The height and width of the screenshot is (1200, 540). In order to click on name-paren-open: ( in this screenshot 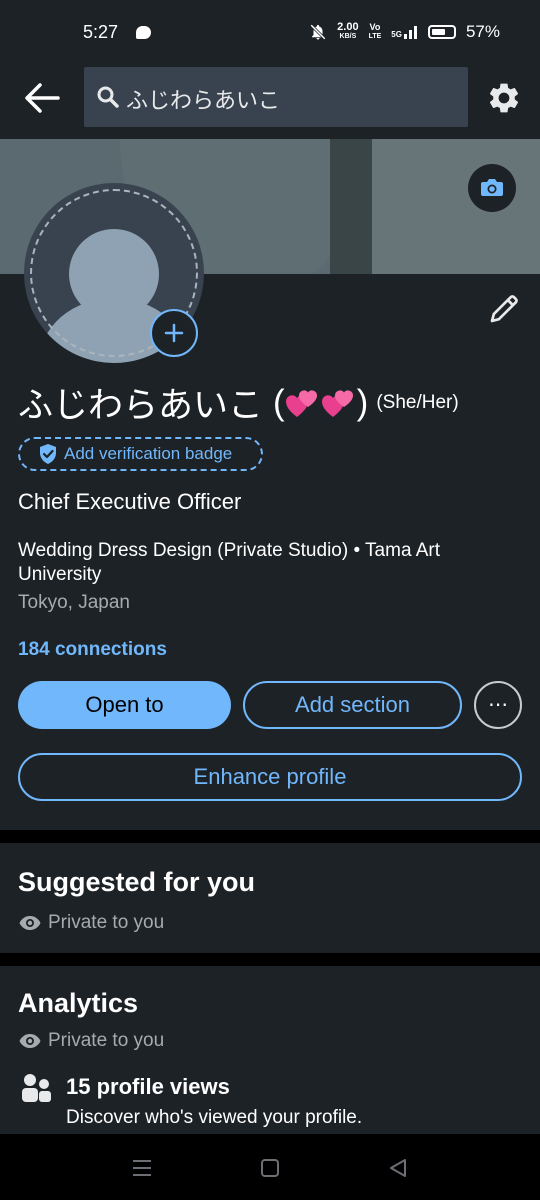, I will do `click(279, 402)`.